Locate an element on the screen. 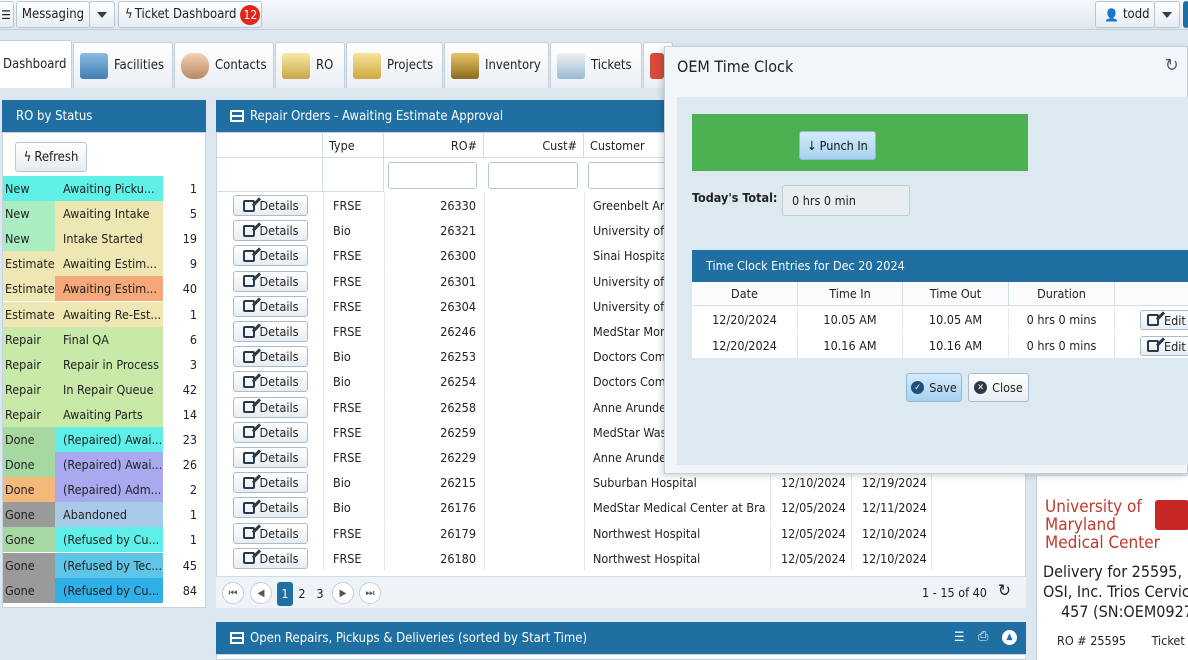 The height and width of the screenshot is (660, 1188). column-header-cust: Cust# is located at coordinates (534, 145).